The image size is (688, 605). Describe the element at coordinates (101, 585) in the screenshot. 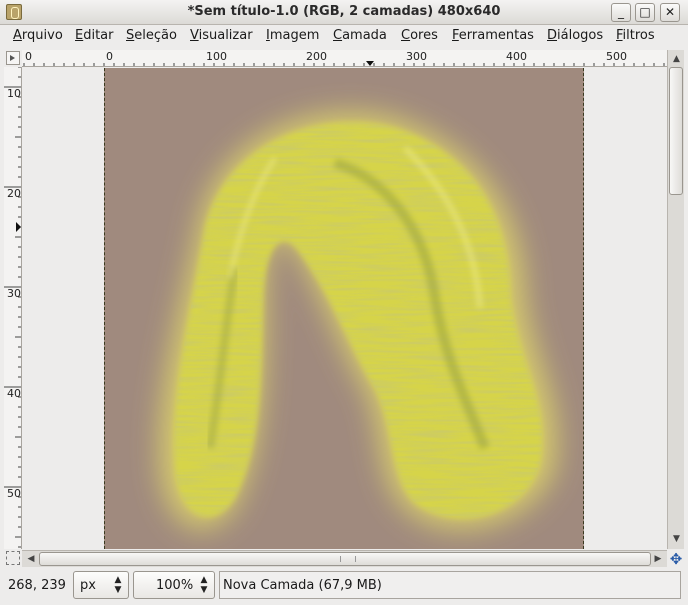

I see `unit-select: px ▲ ▼` at that location.